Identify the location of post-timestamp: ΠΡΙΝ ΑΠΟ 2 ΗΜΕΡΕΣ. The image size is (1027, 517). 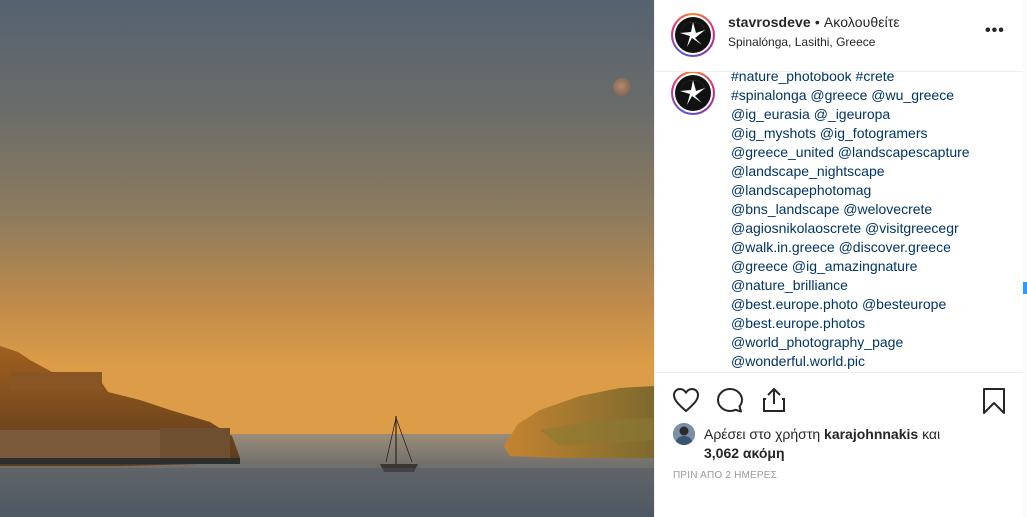
(725, 475).